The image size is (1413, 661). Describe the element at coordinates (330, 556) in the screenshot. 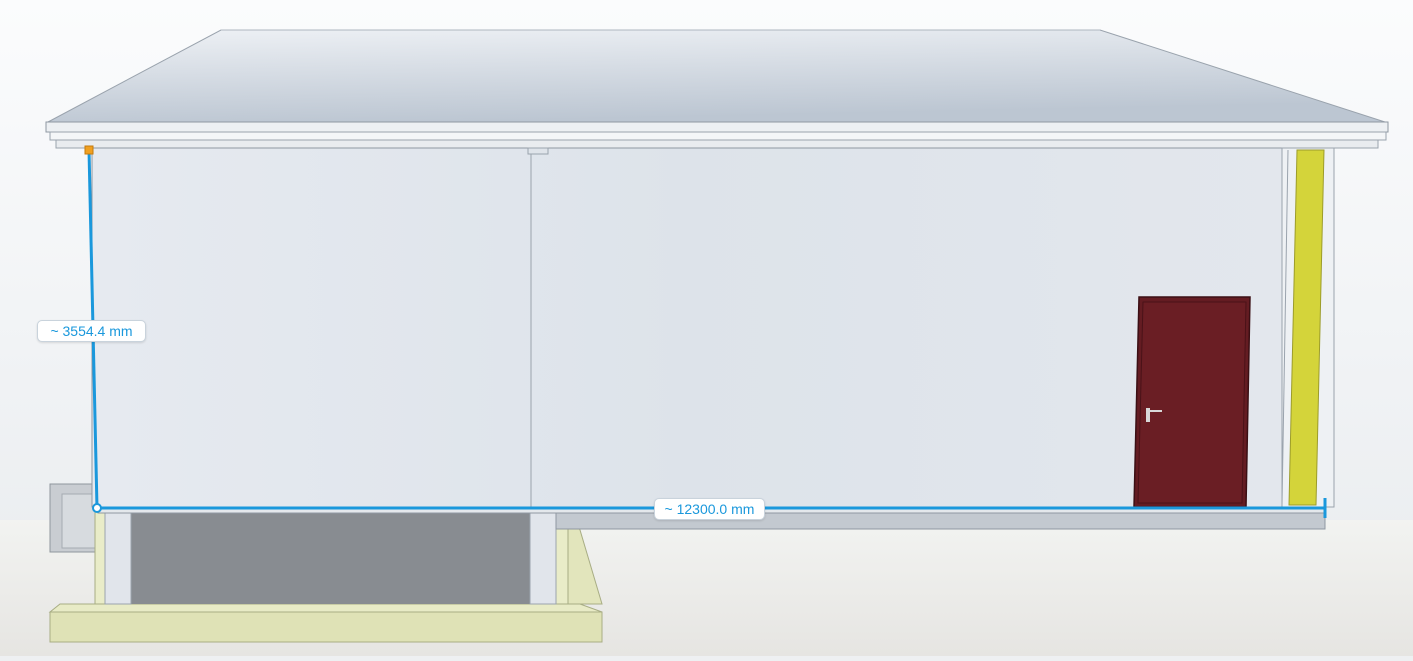

I see `basement-opening` at that location.